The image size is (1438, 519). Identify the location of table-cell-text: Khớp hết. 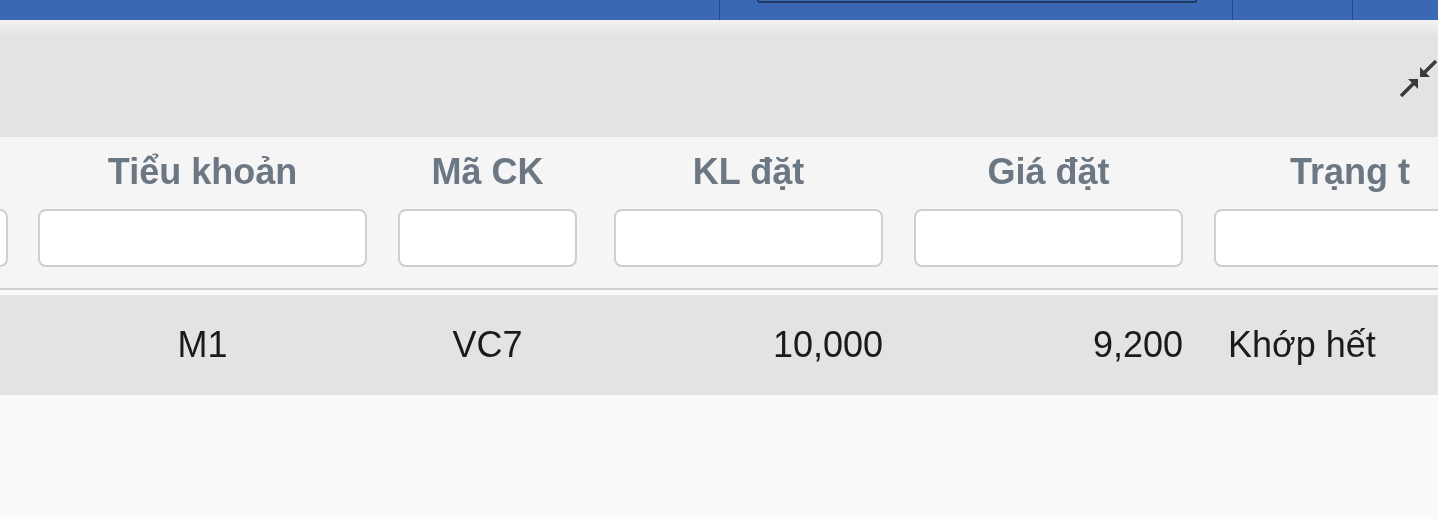
(1302, 345).